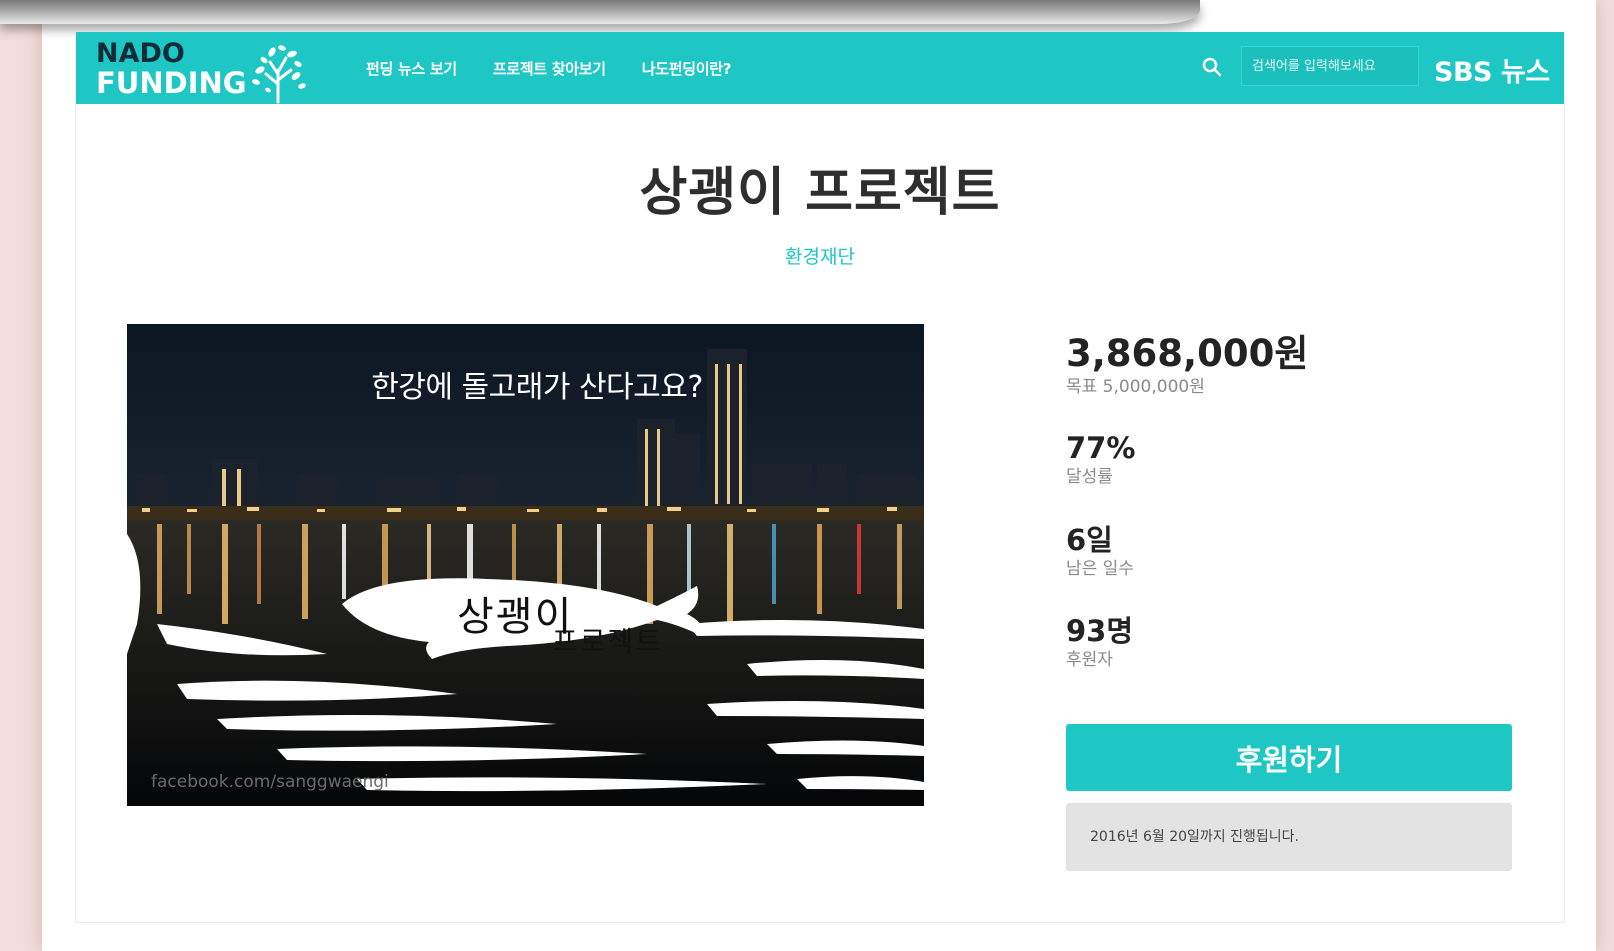 The image size is (1614, 951). Describe the element at coordinates (279, 74) in the screenshot. I see `tree-icon` at that location.